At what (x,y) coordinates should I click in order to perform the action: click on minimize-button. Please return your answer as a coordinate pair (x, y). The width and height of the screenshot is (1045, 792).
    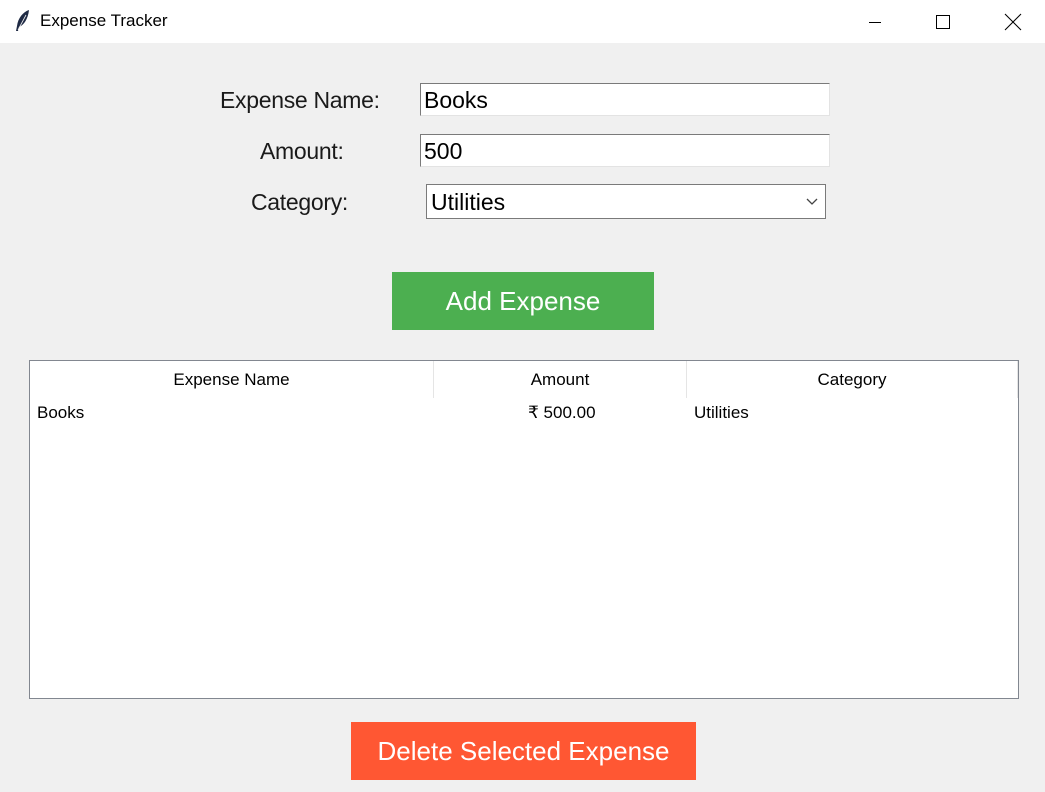
    Looking at the image, I should click on (875, 21).